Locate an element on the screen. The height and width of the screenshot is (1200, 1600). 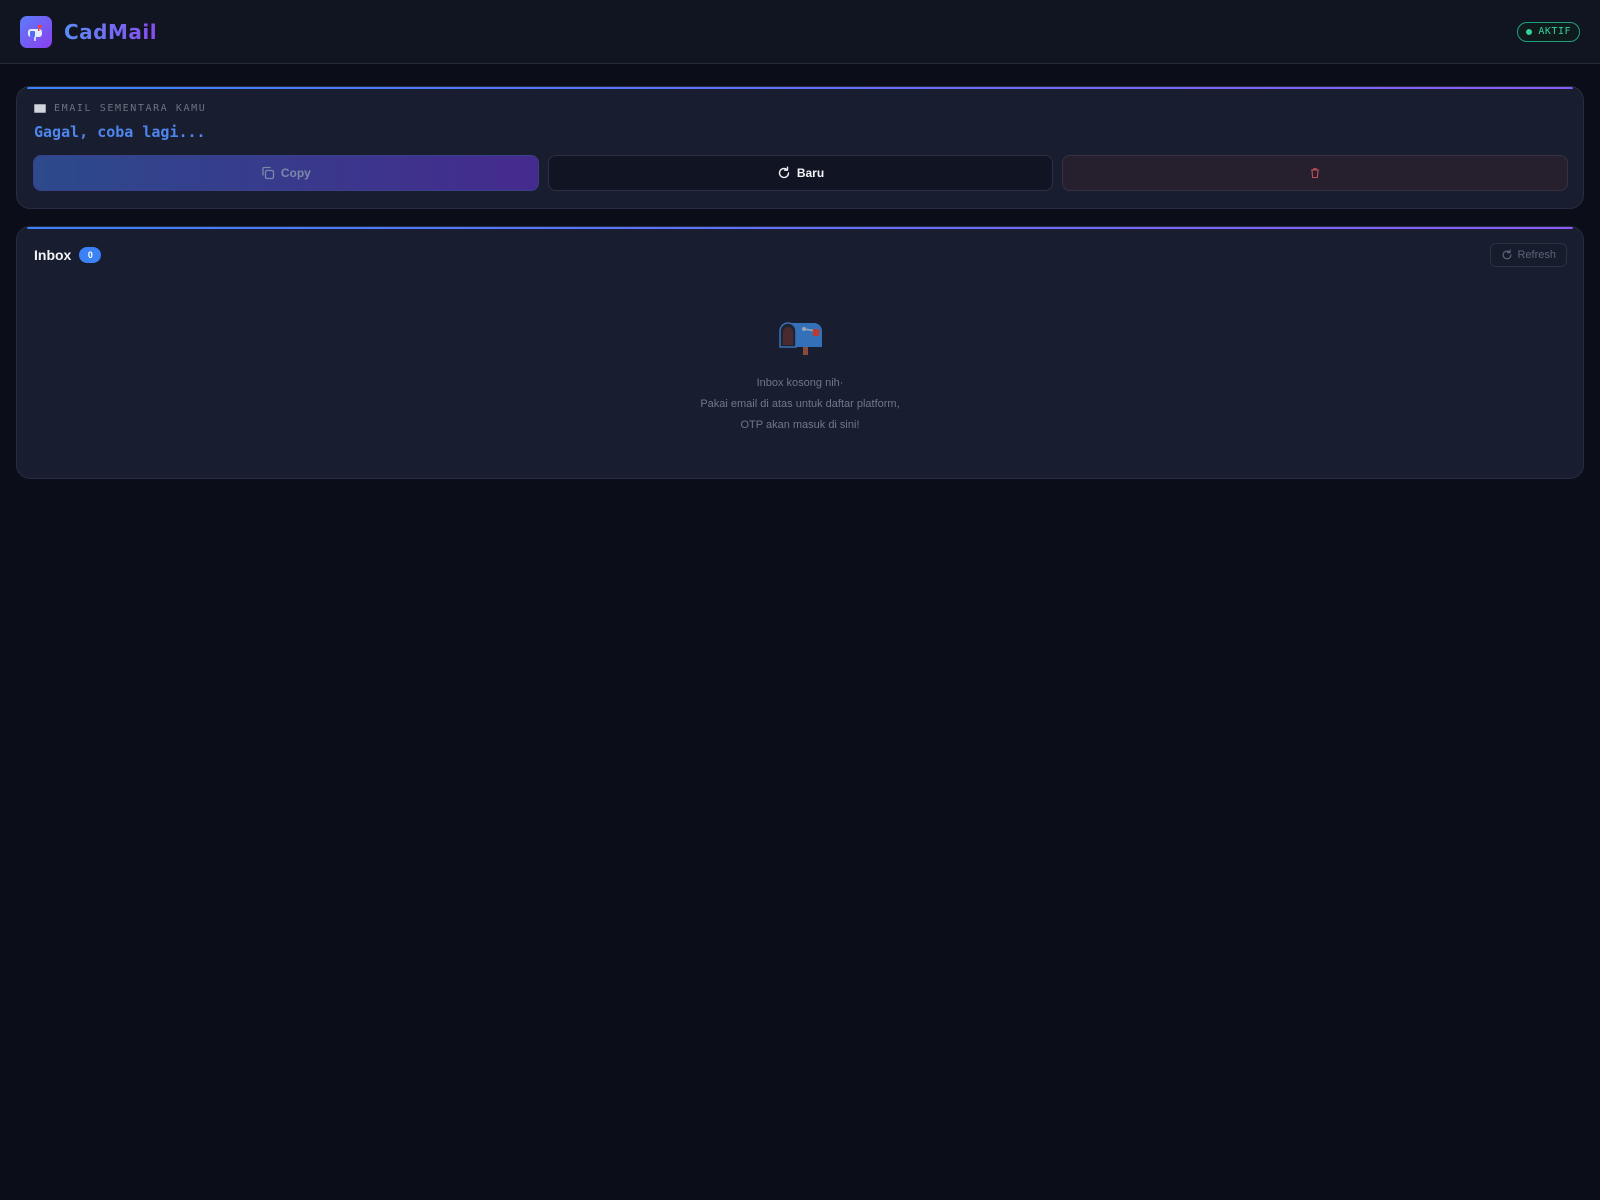
brand: CadMail is located at coordinates (89, 31).